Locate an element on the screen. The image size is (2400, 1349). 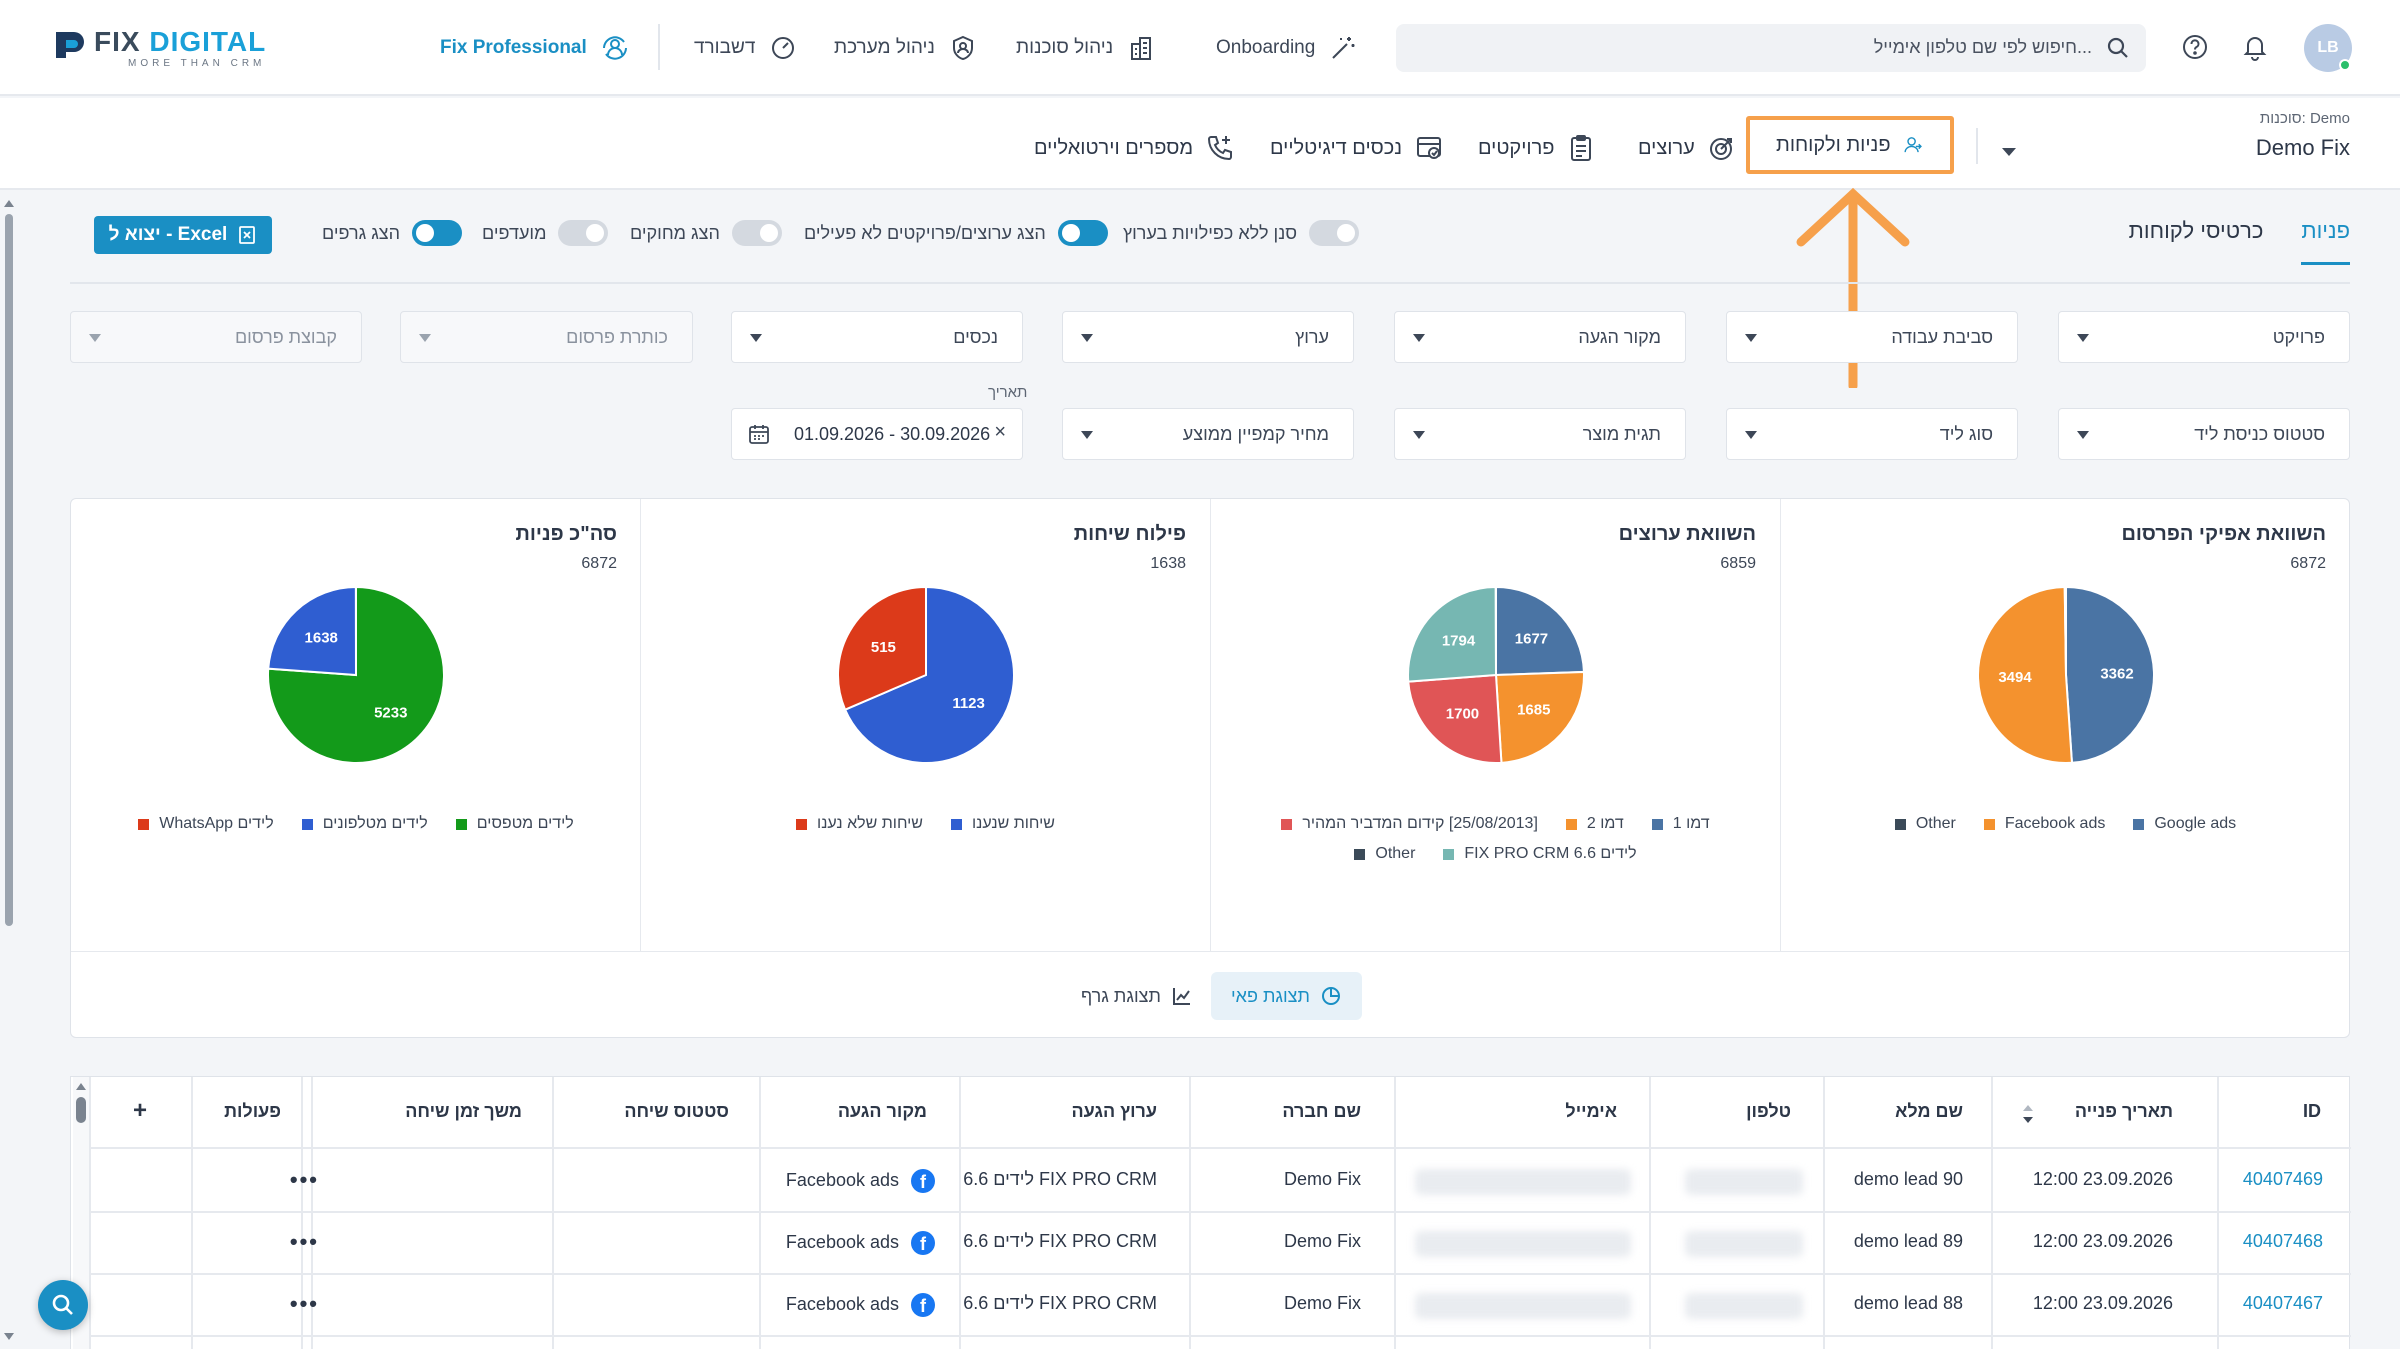
pie-view-button: תצוגת פאי is located at coordinates (1286, 996).